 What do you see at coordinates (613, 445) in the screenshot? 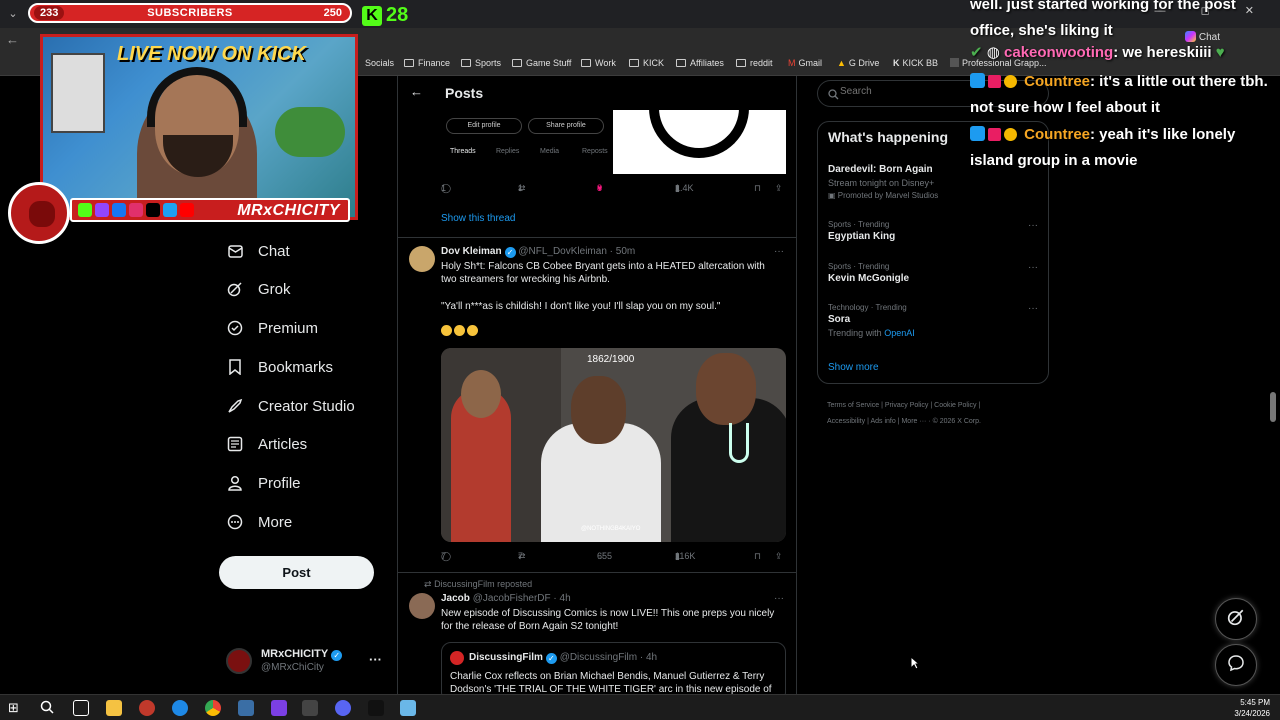
I see `tweet-video: 1862/1900 @NOTHINGB4KAIYO` at bounding box center [613, 445].